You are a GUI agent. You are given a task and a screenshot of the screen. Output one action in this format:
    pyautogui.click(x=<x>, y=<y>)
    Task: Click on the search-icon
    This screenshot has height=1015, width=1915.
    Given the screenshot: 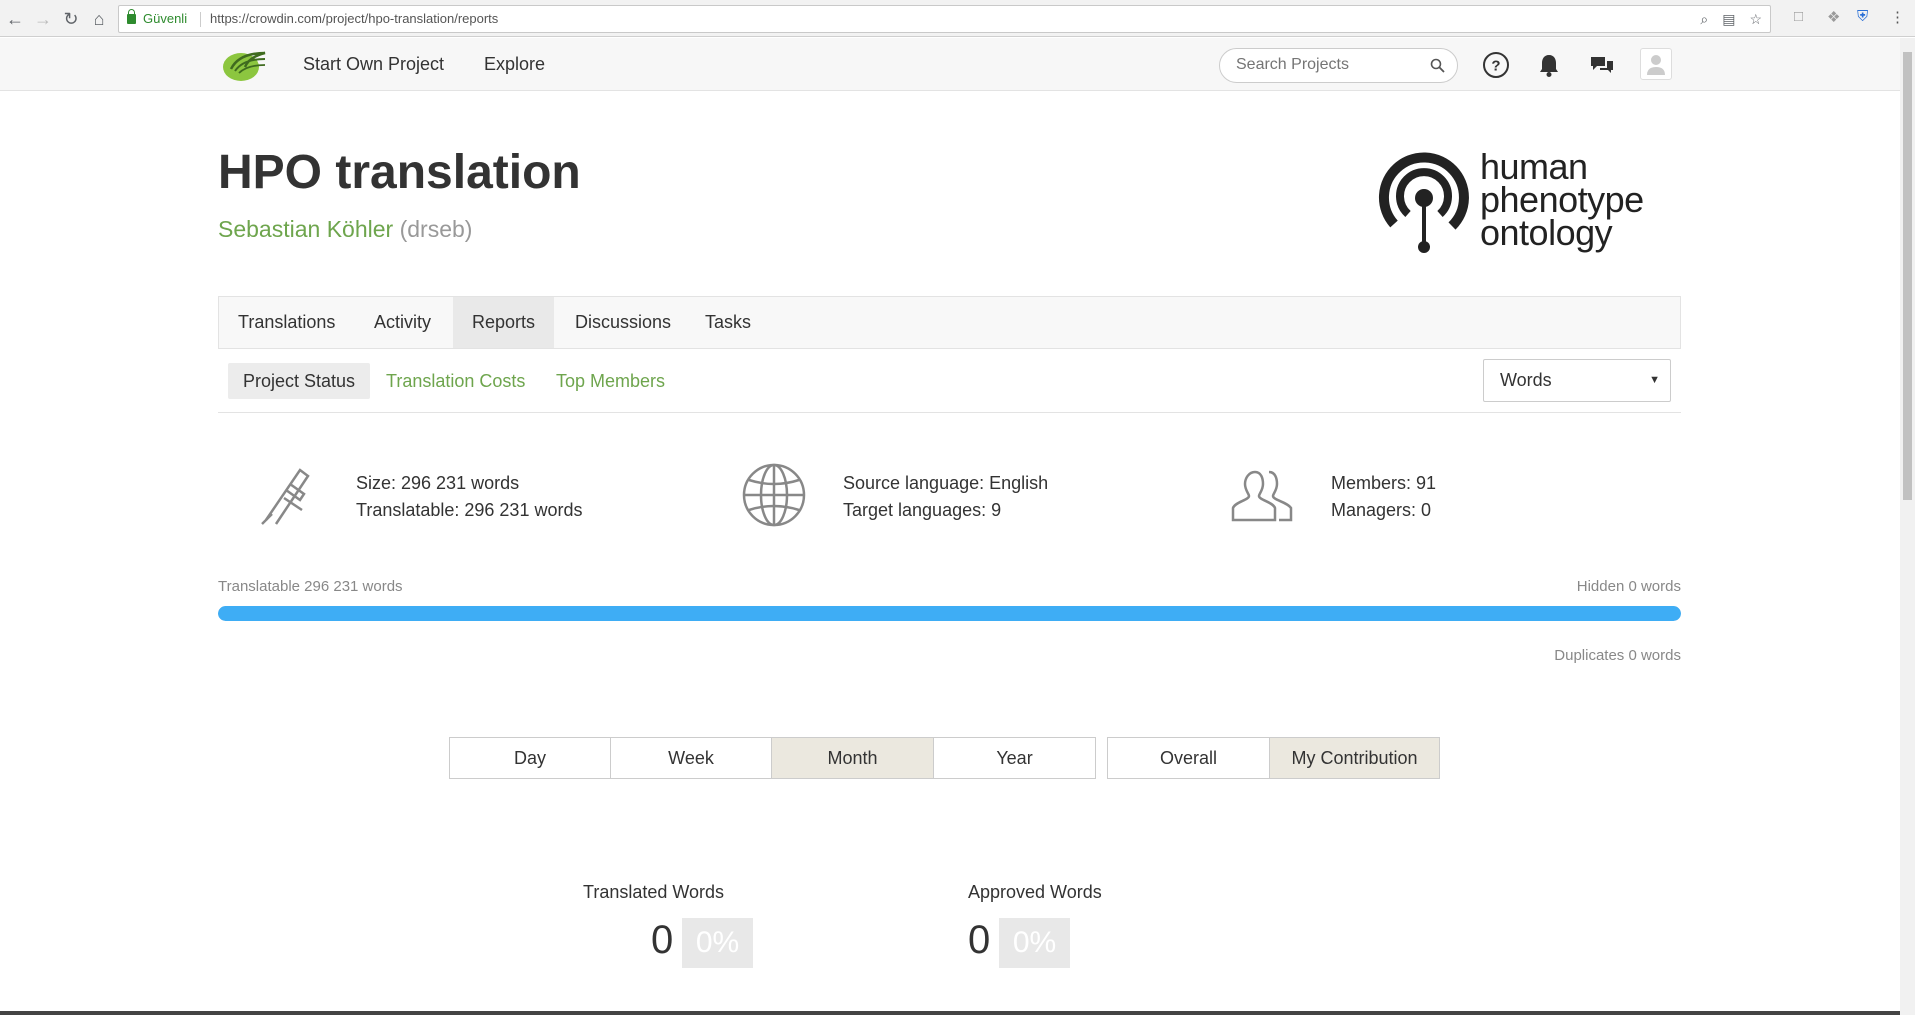 What is the action you would take?
    pyautogui.click(x=1437, y=65)
    